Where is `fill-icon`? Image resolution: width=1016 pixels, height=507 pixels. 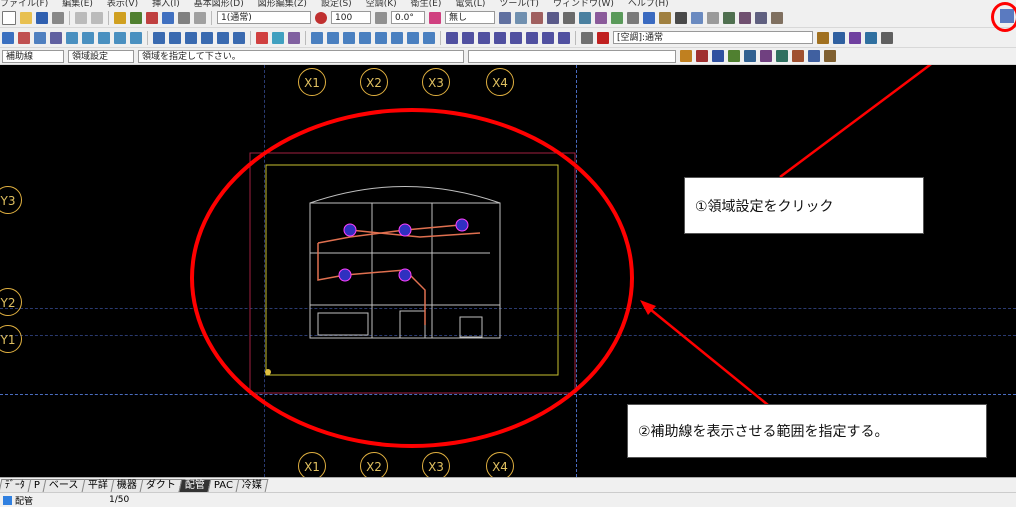 fill-icon is located at coordinates (435, 17).